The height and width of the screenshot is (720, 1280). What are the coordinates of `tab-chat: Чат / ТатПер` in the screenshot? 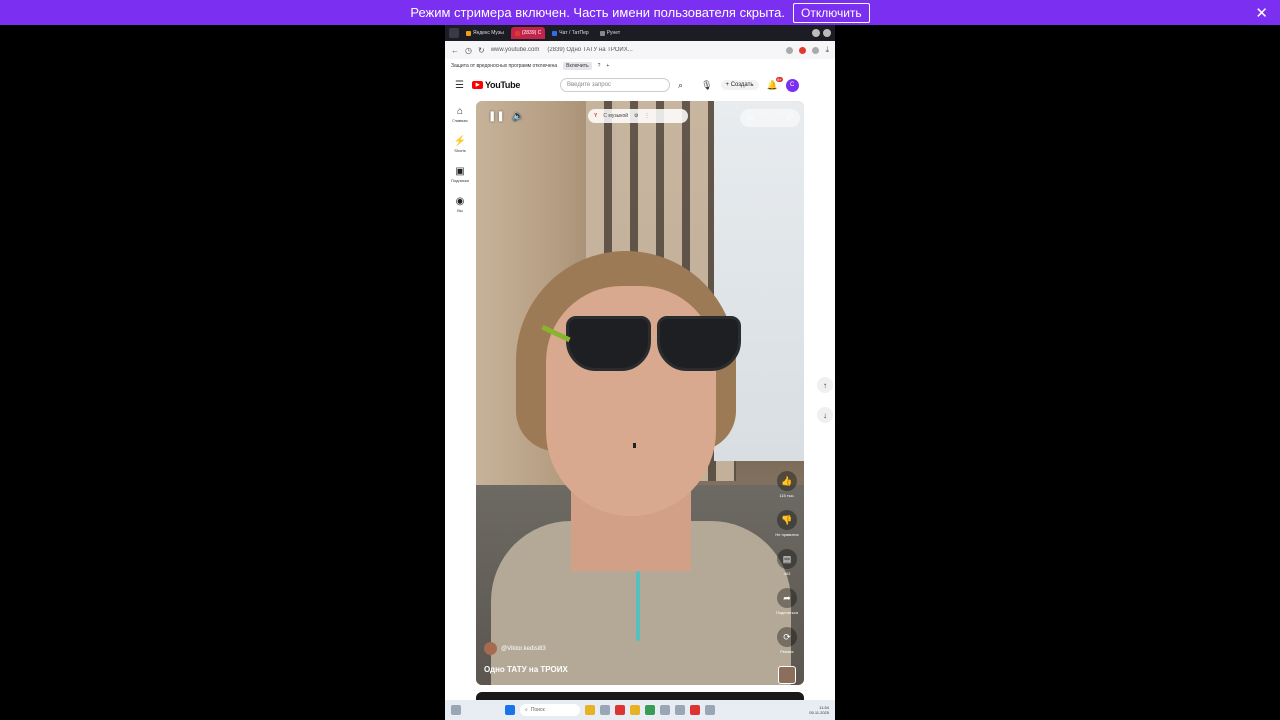 It's located at (570, 33).